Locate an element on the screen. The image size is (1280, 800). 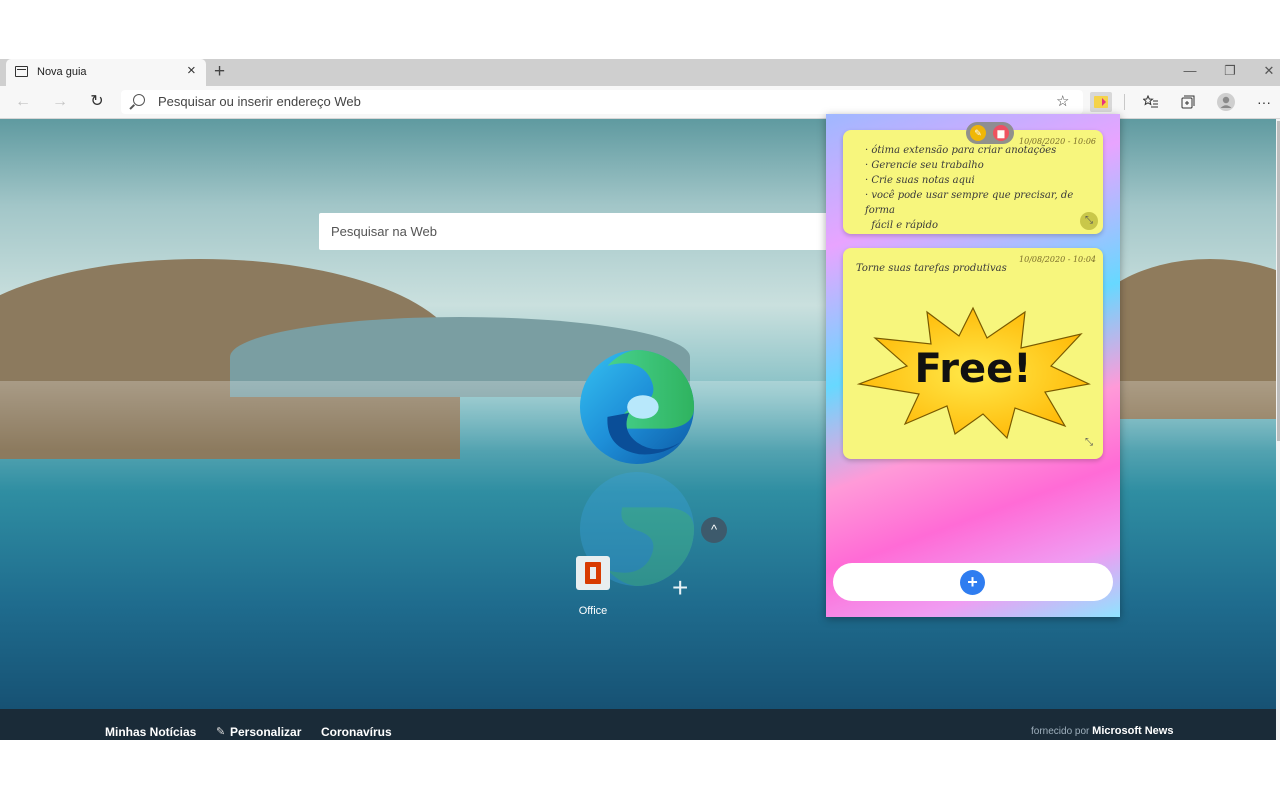
favorite-star-icon: ☆ is located at coordinates (1062, 101).